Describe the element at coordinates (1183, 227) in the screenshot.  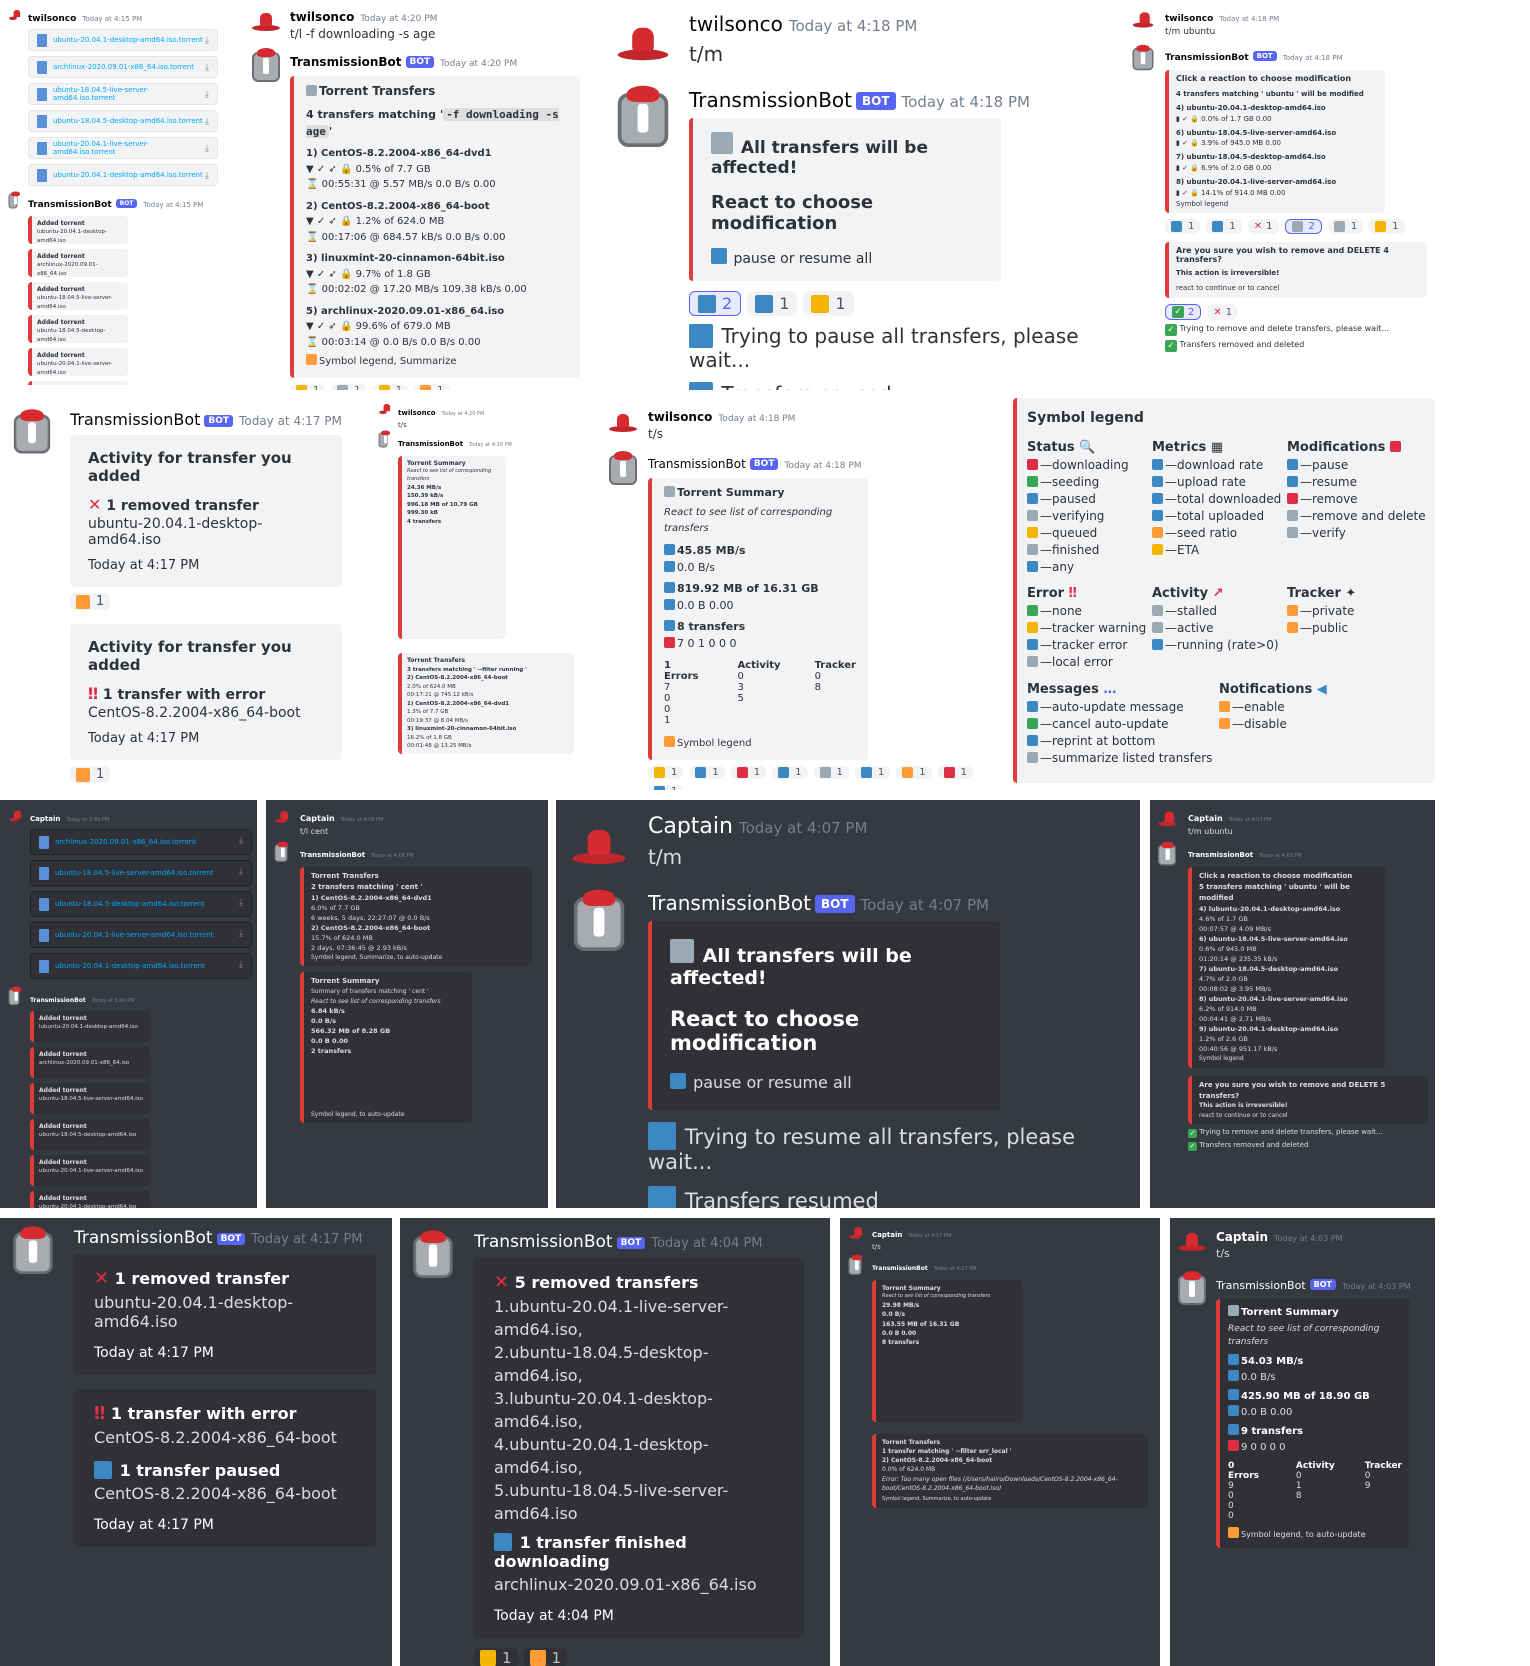
I see `pause-reaction: 1` at that location.